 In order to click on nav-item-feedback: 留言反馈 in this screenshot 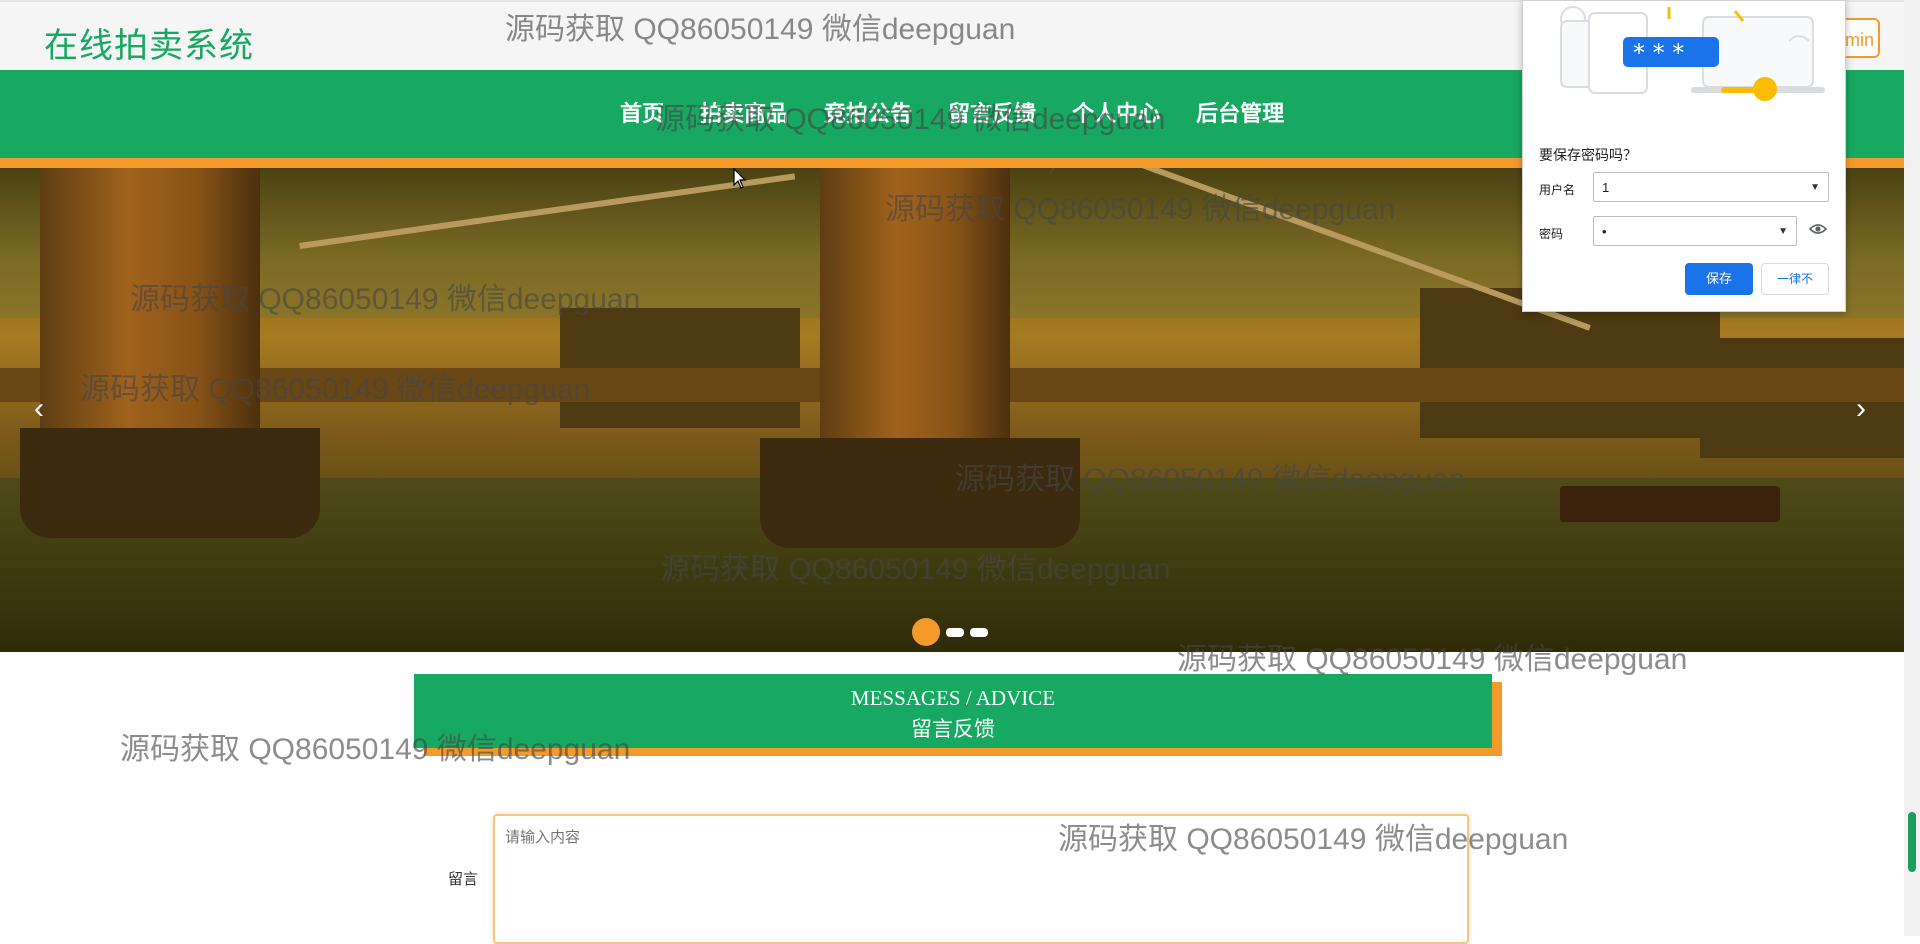, I will do `click(992, 112)`.